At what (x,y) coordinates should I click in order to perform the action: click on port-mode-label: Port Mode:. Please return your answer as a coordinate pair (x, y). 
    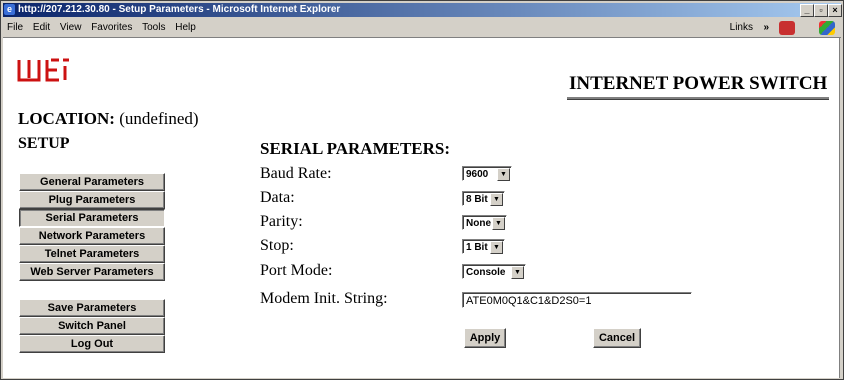
    Looking at the image, I should click on (296, 270).